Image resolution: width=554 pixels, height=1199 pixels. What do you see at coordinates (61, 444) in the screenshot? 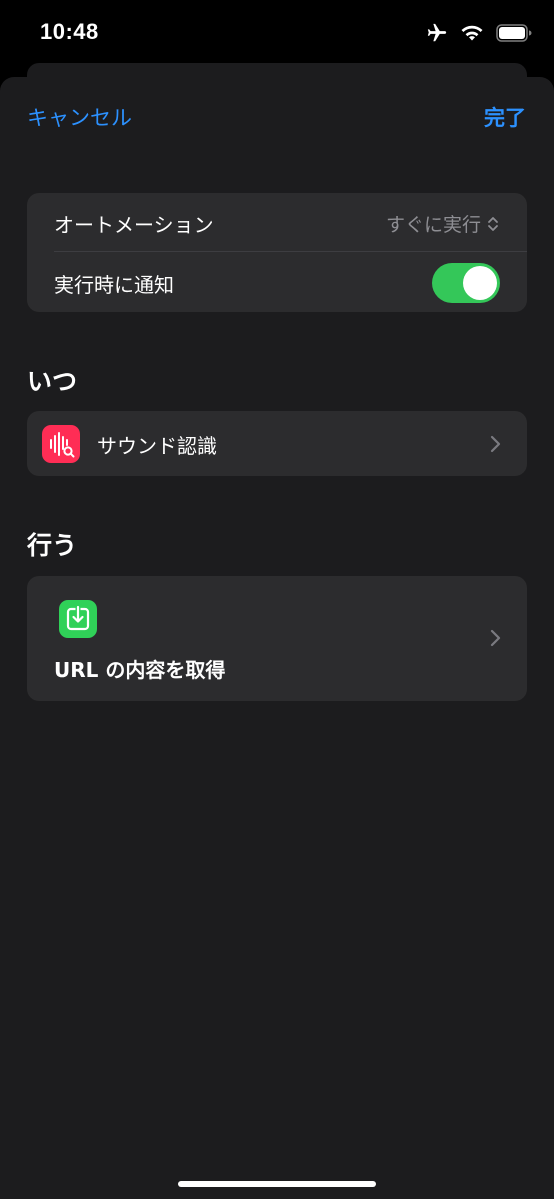
I see `sound-recognition-icon` at bounding box center [61, 444].